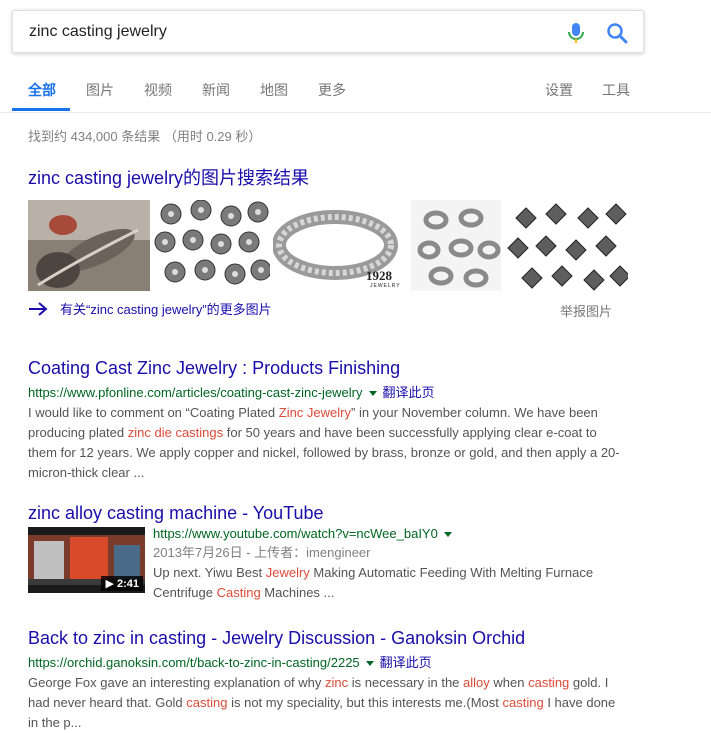 The width and height of the screenshot is (711, 733). Describe the element at coordinates (337, 682) in the screenshot. I see `highlighted-term: zinc` at that location.